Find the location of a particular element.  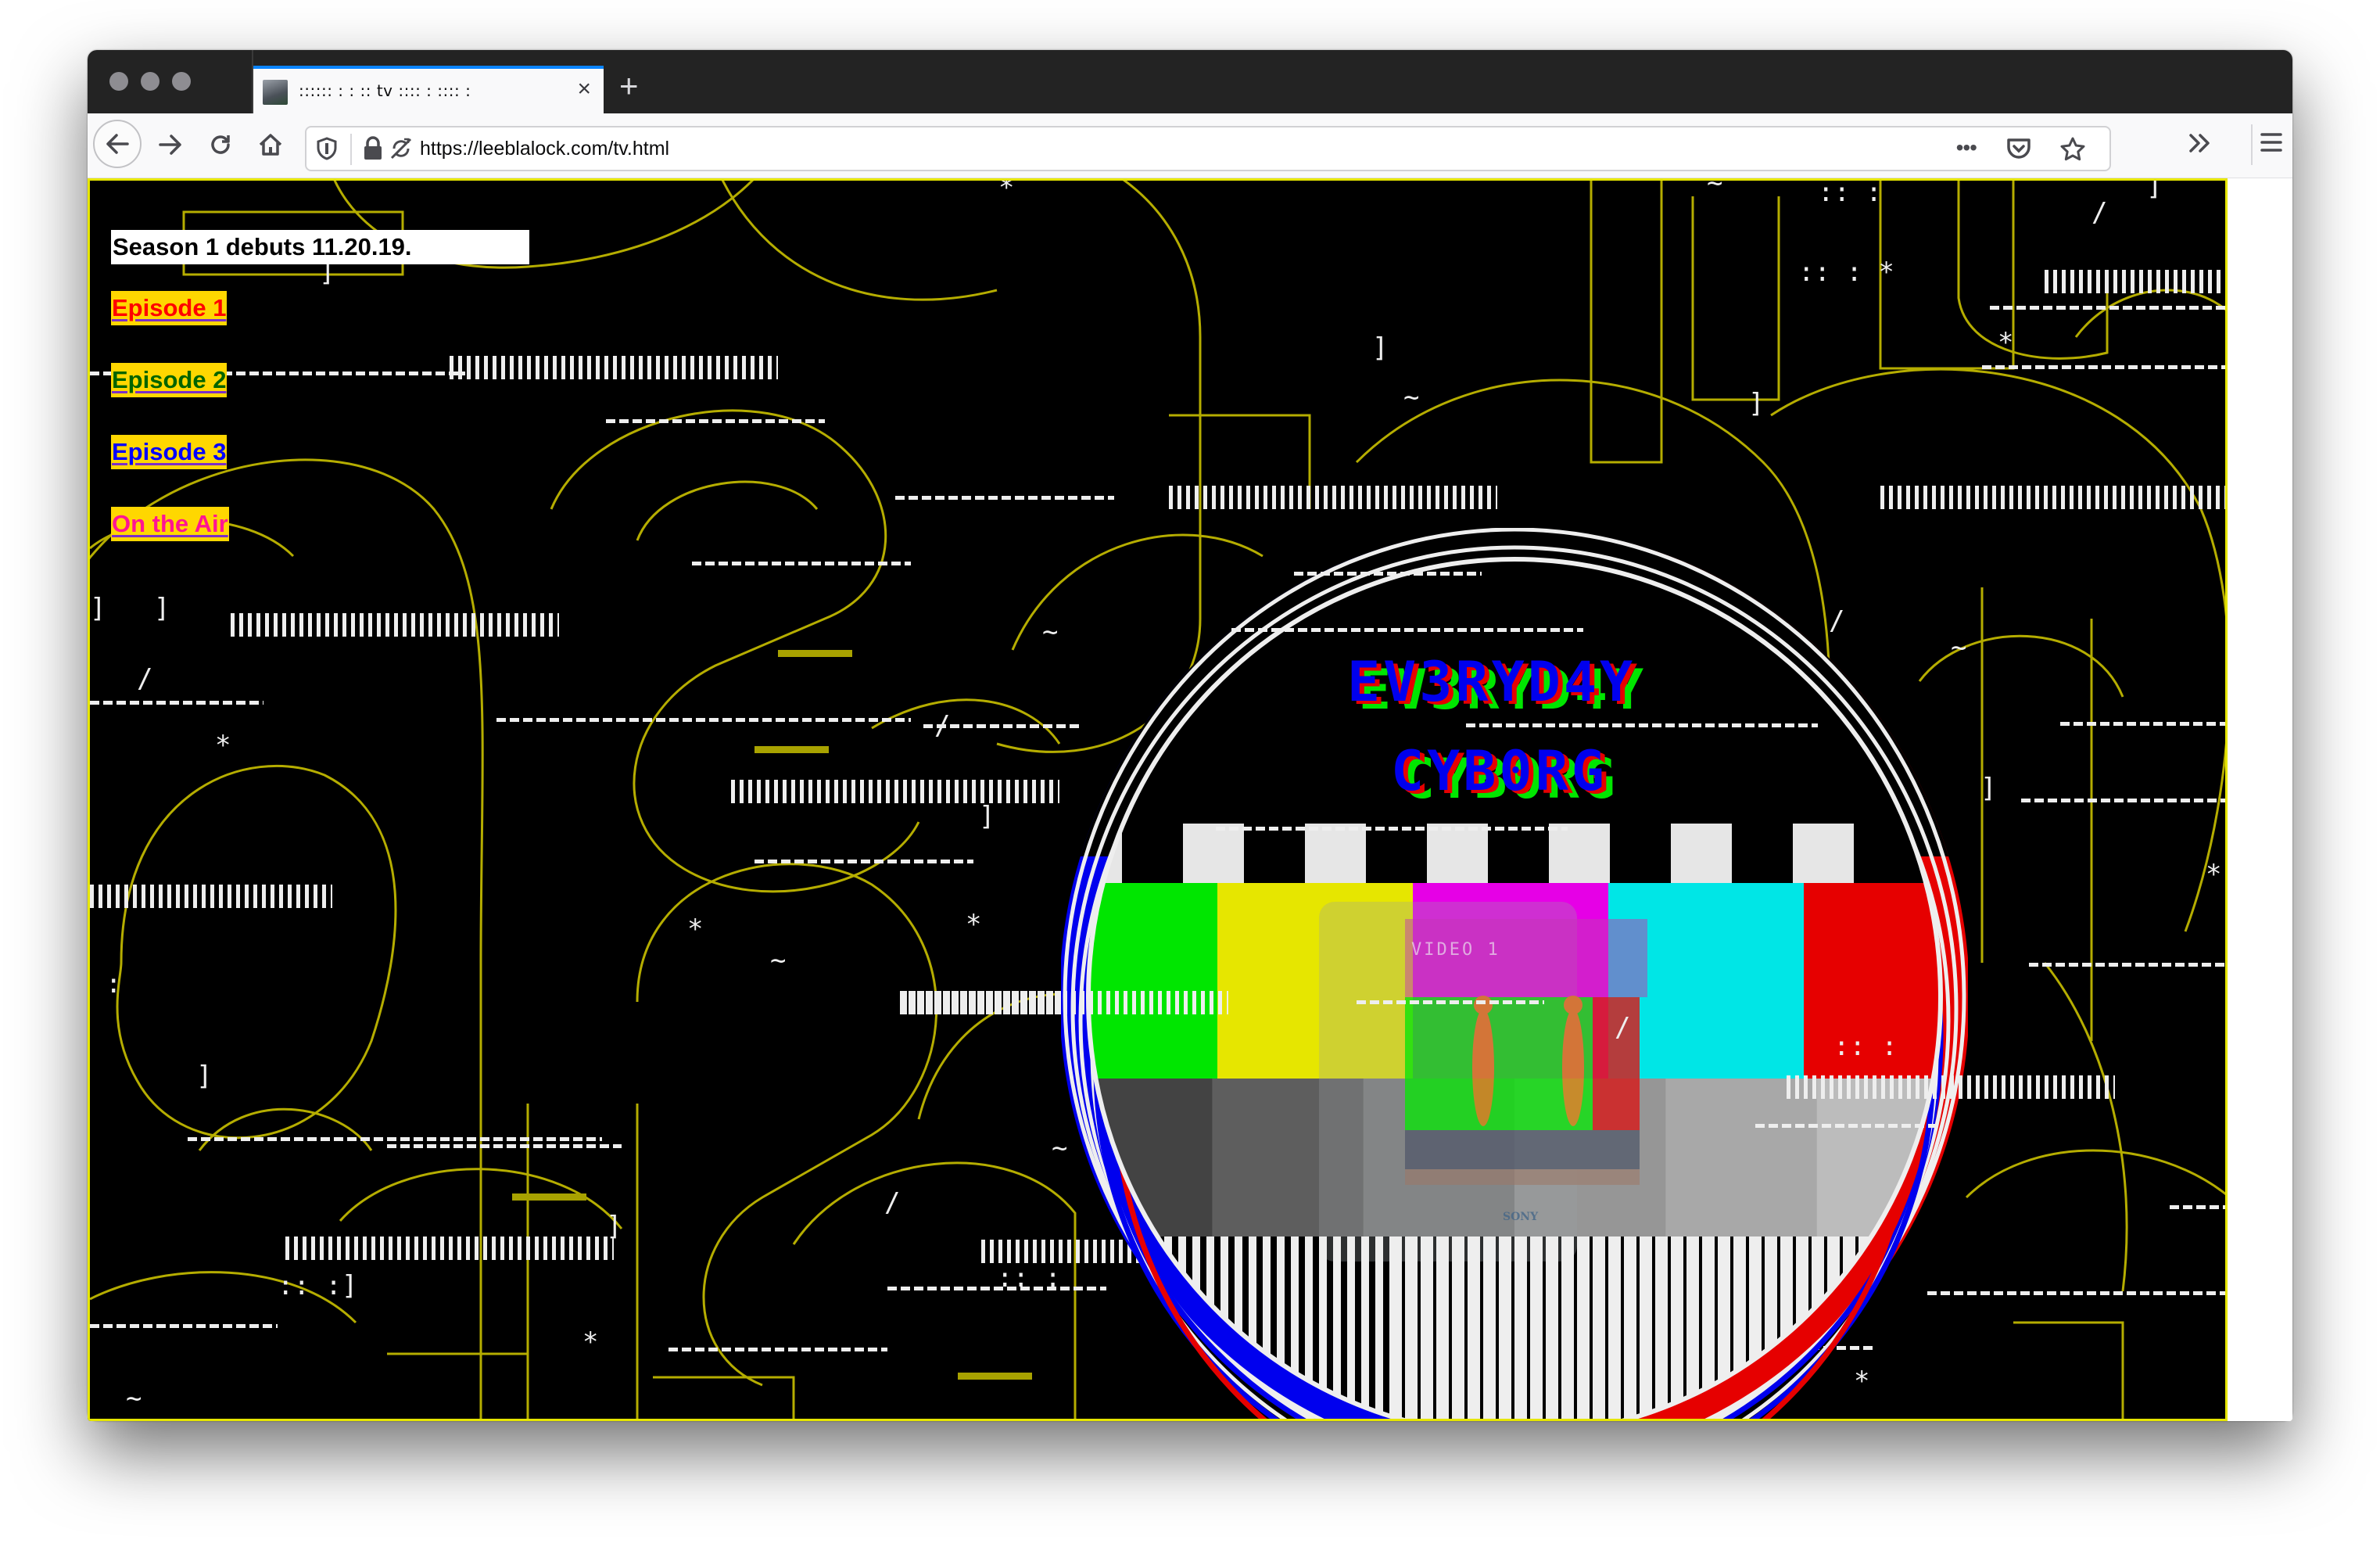

noise-glyph: :: : * is located at coordinates (1846, 272).